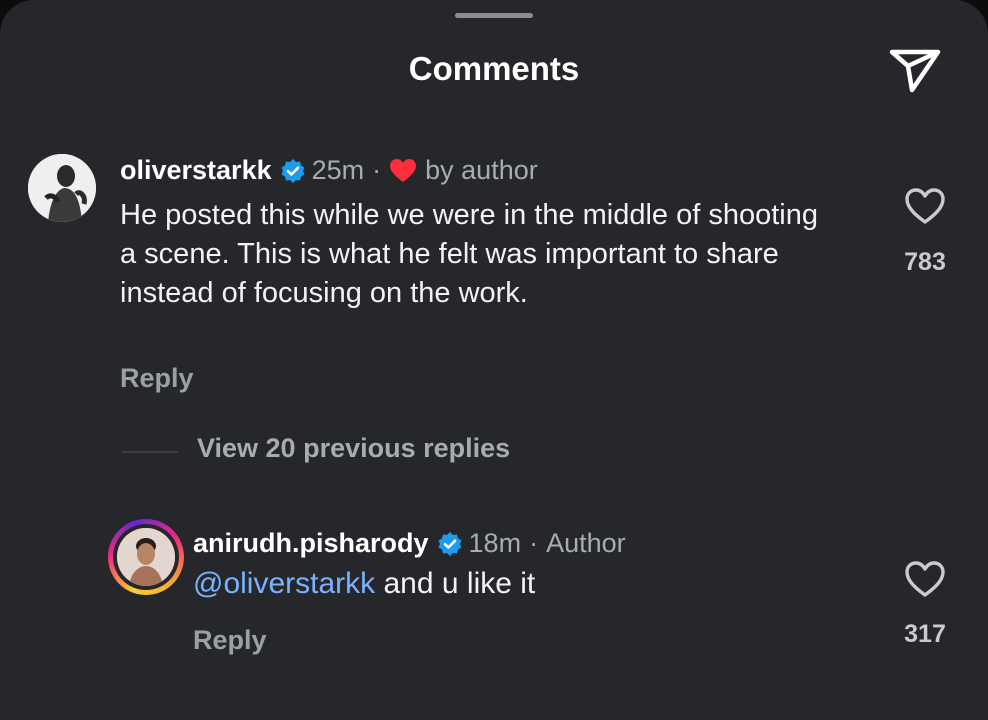 The width and height of the screenshot is (988, 720). What do you see at coordinates (494, 15) in the screenshot?
I see `drag-handle` at bounding box center [494, 15].